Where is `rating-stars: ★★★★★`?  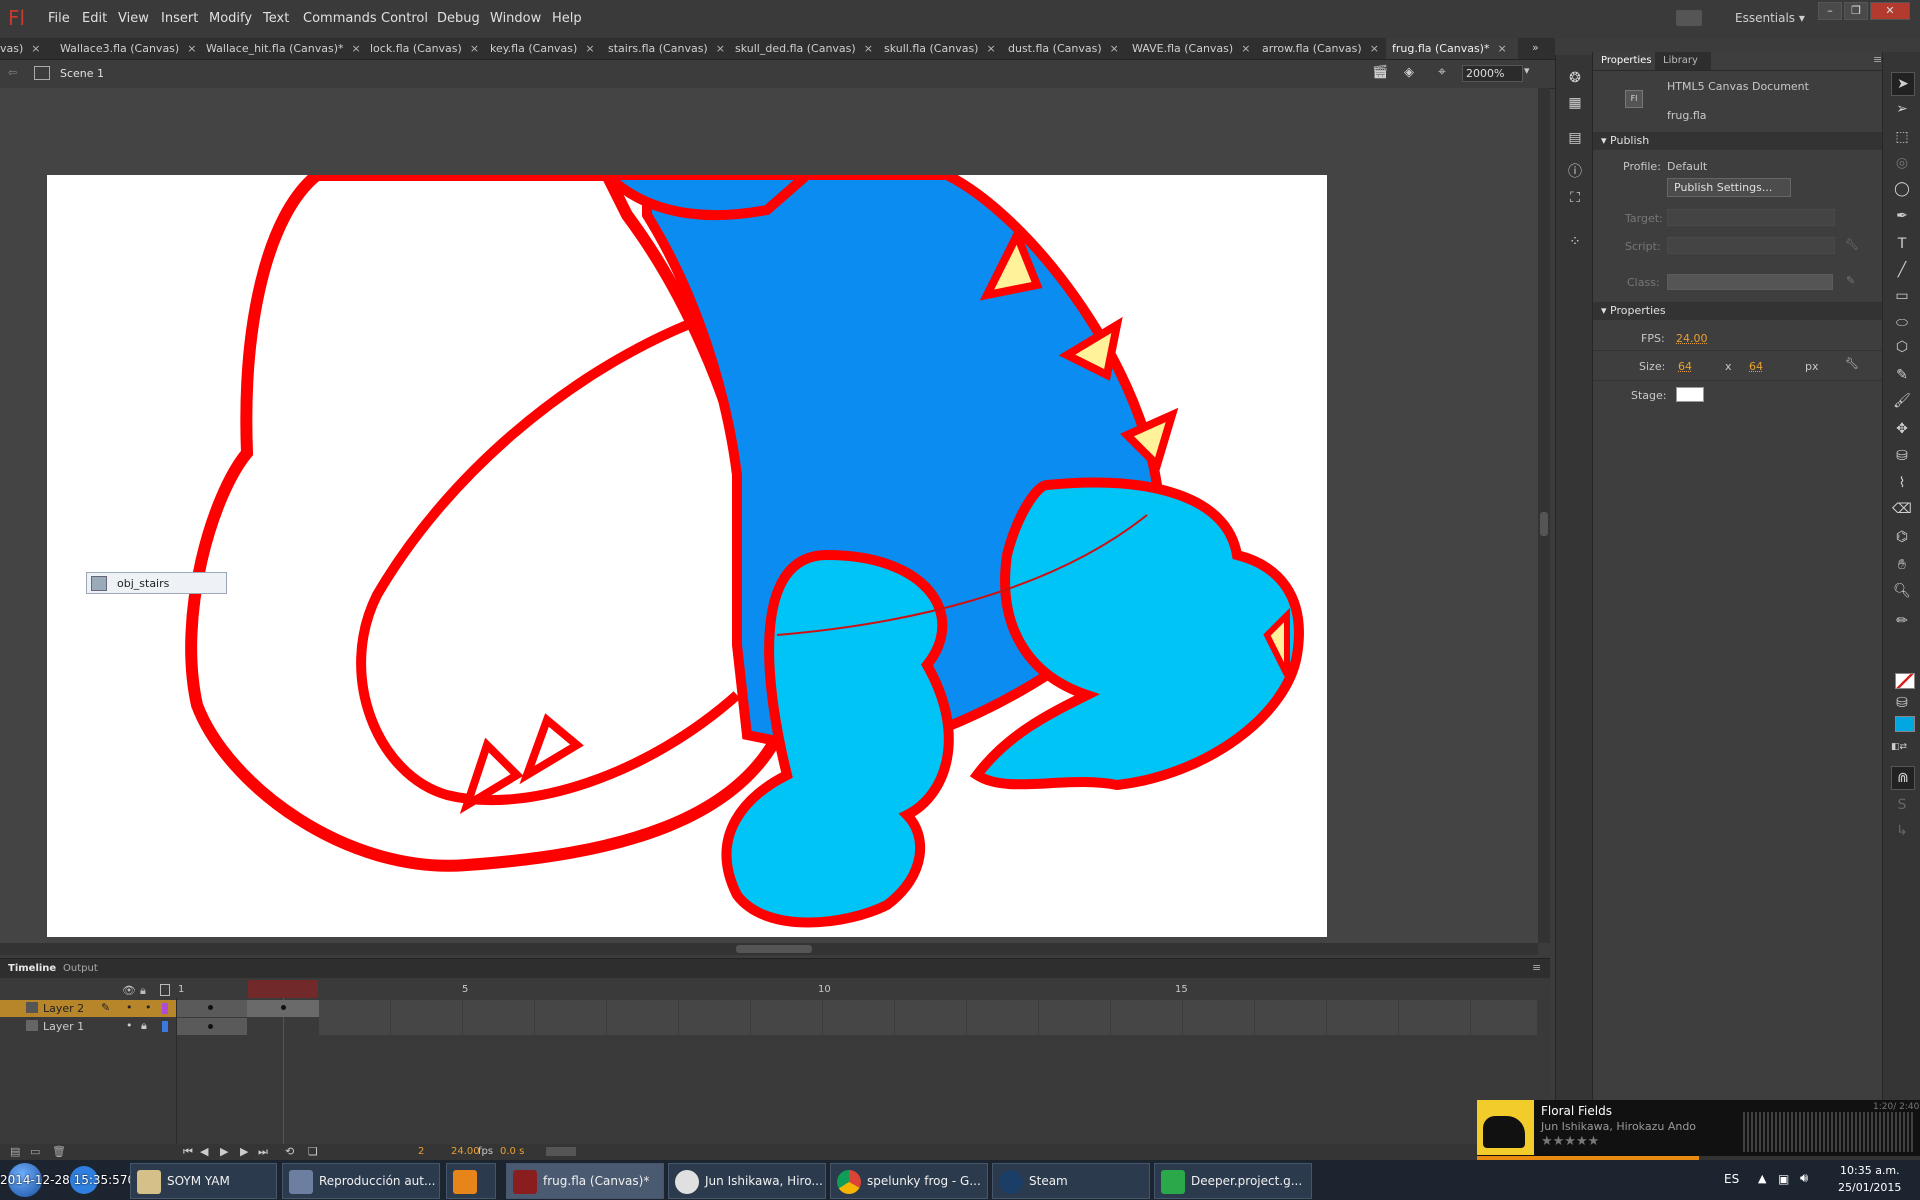 rating-stars: ★★★★★ is located at coordinates (1570, 1141).